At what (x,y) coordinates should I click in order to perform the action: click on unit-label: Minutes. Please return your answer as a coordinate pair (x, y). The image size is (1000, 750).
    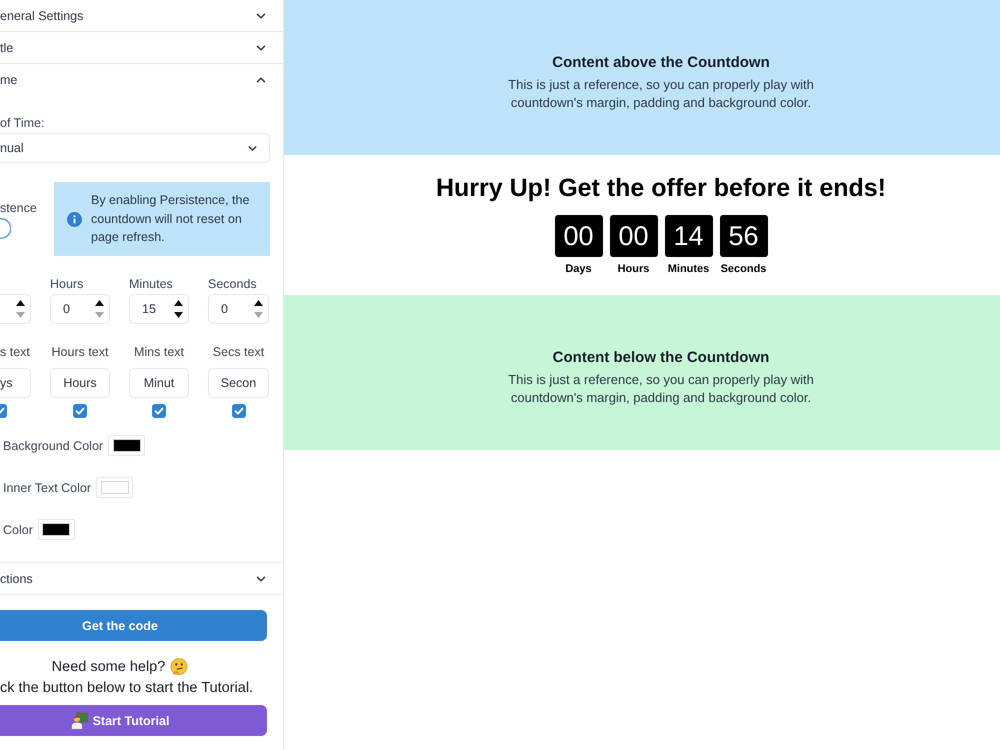
    Looking at the image, I should click on (689, 269).